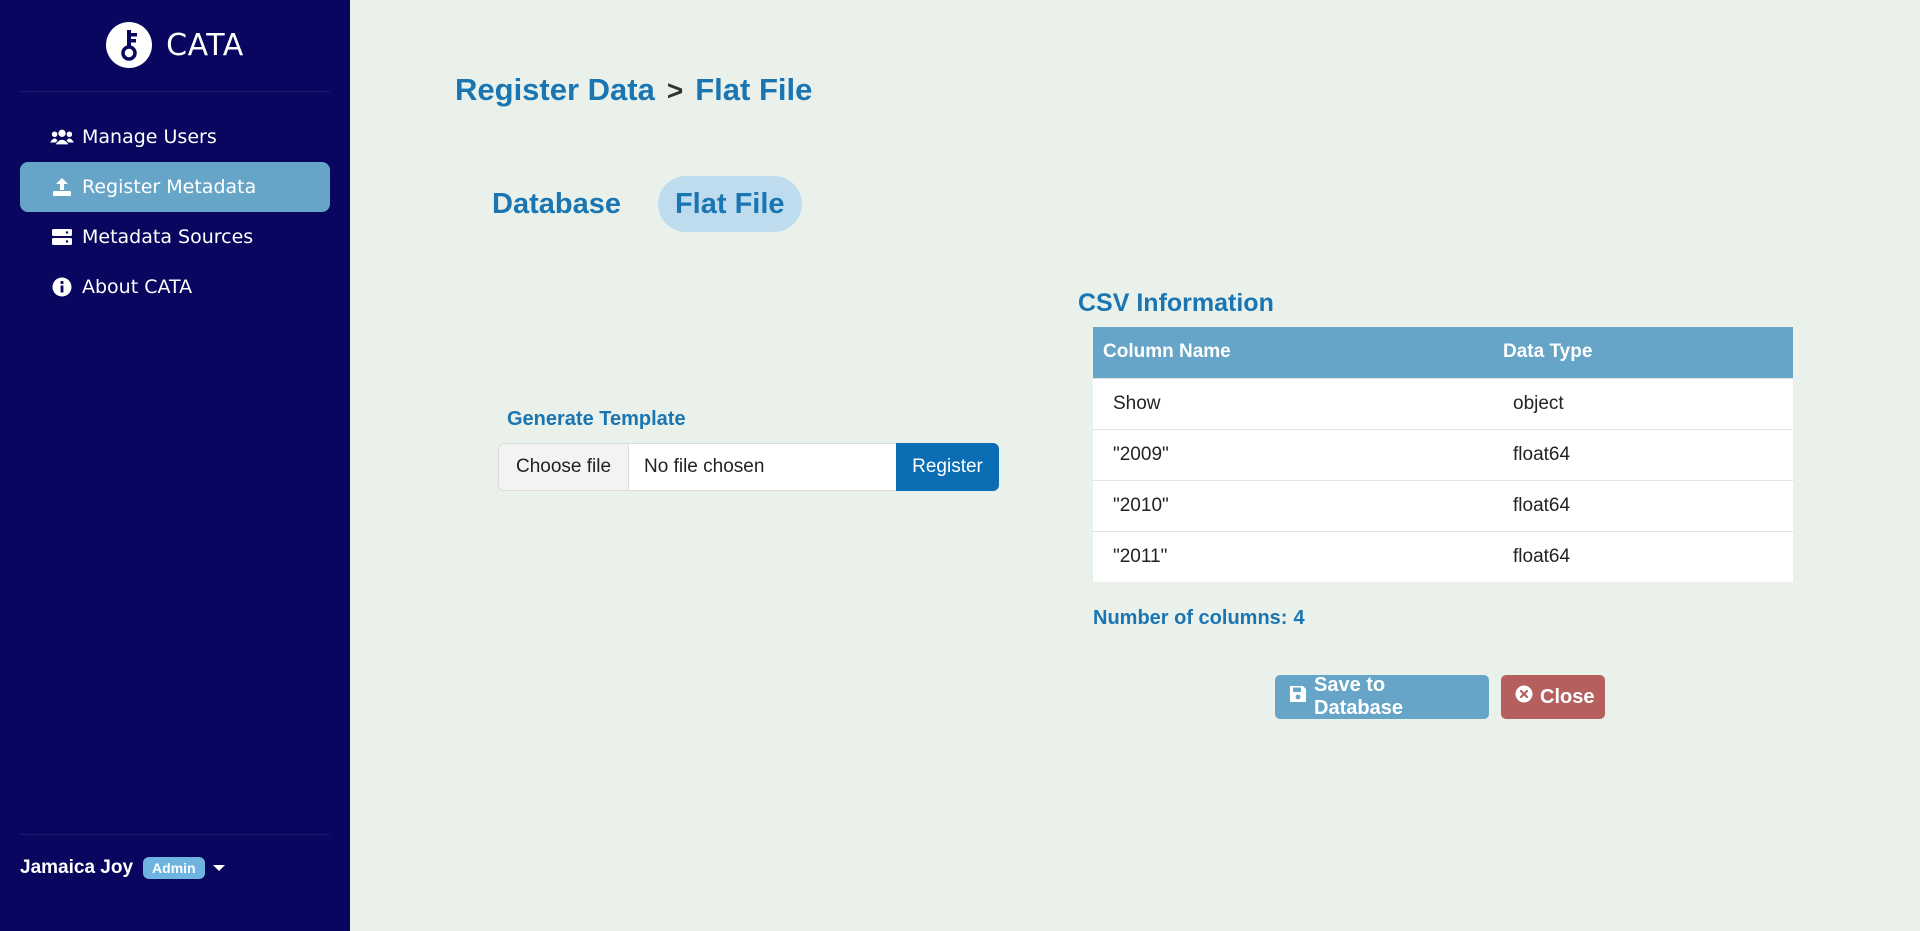 This screenshot has height=931, width=1920. Describe the element at coordinates (77, 867) in the screenshot. I see `user-name: Jamaica Joy` at that location.